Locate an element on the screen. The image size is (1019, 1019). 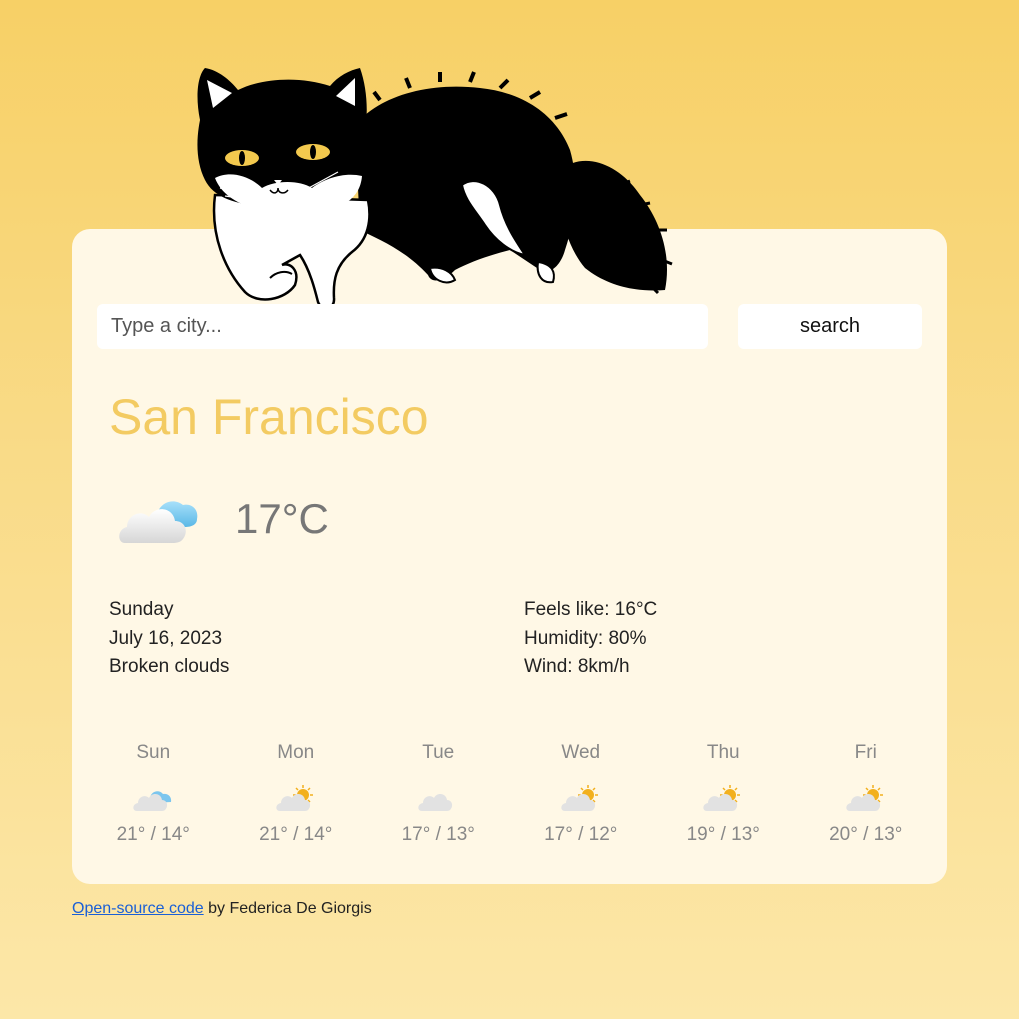
forecast-day-name: Thu is located at coordinates (723, 752).